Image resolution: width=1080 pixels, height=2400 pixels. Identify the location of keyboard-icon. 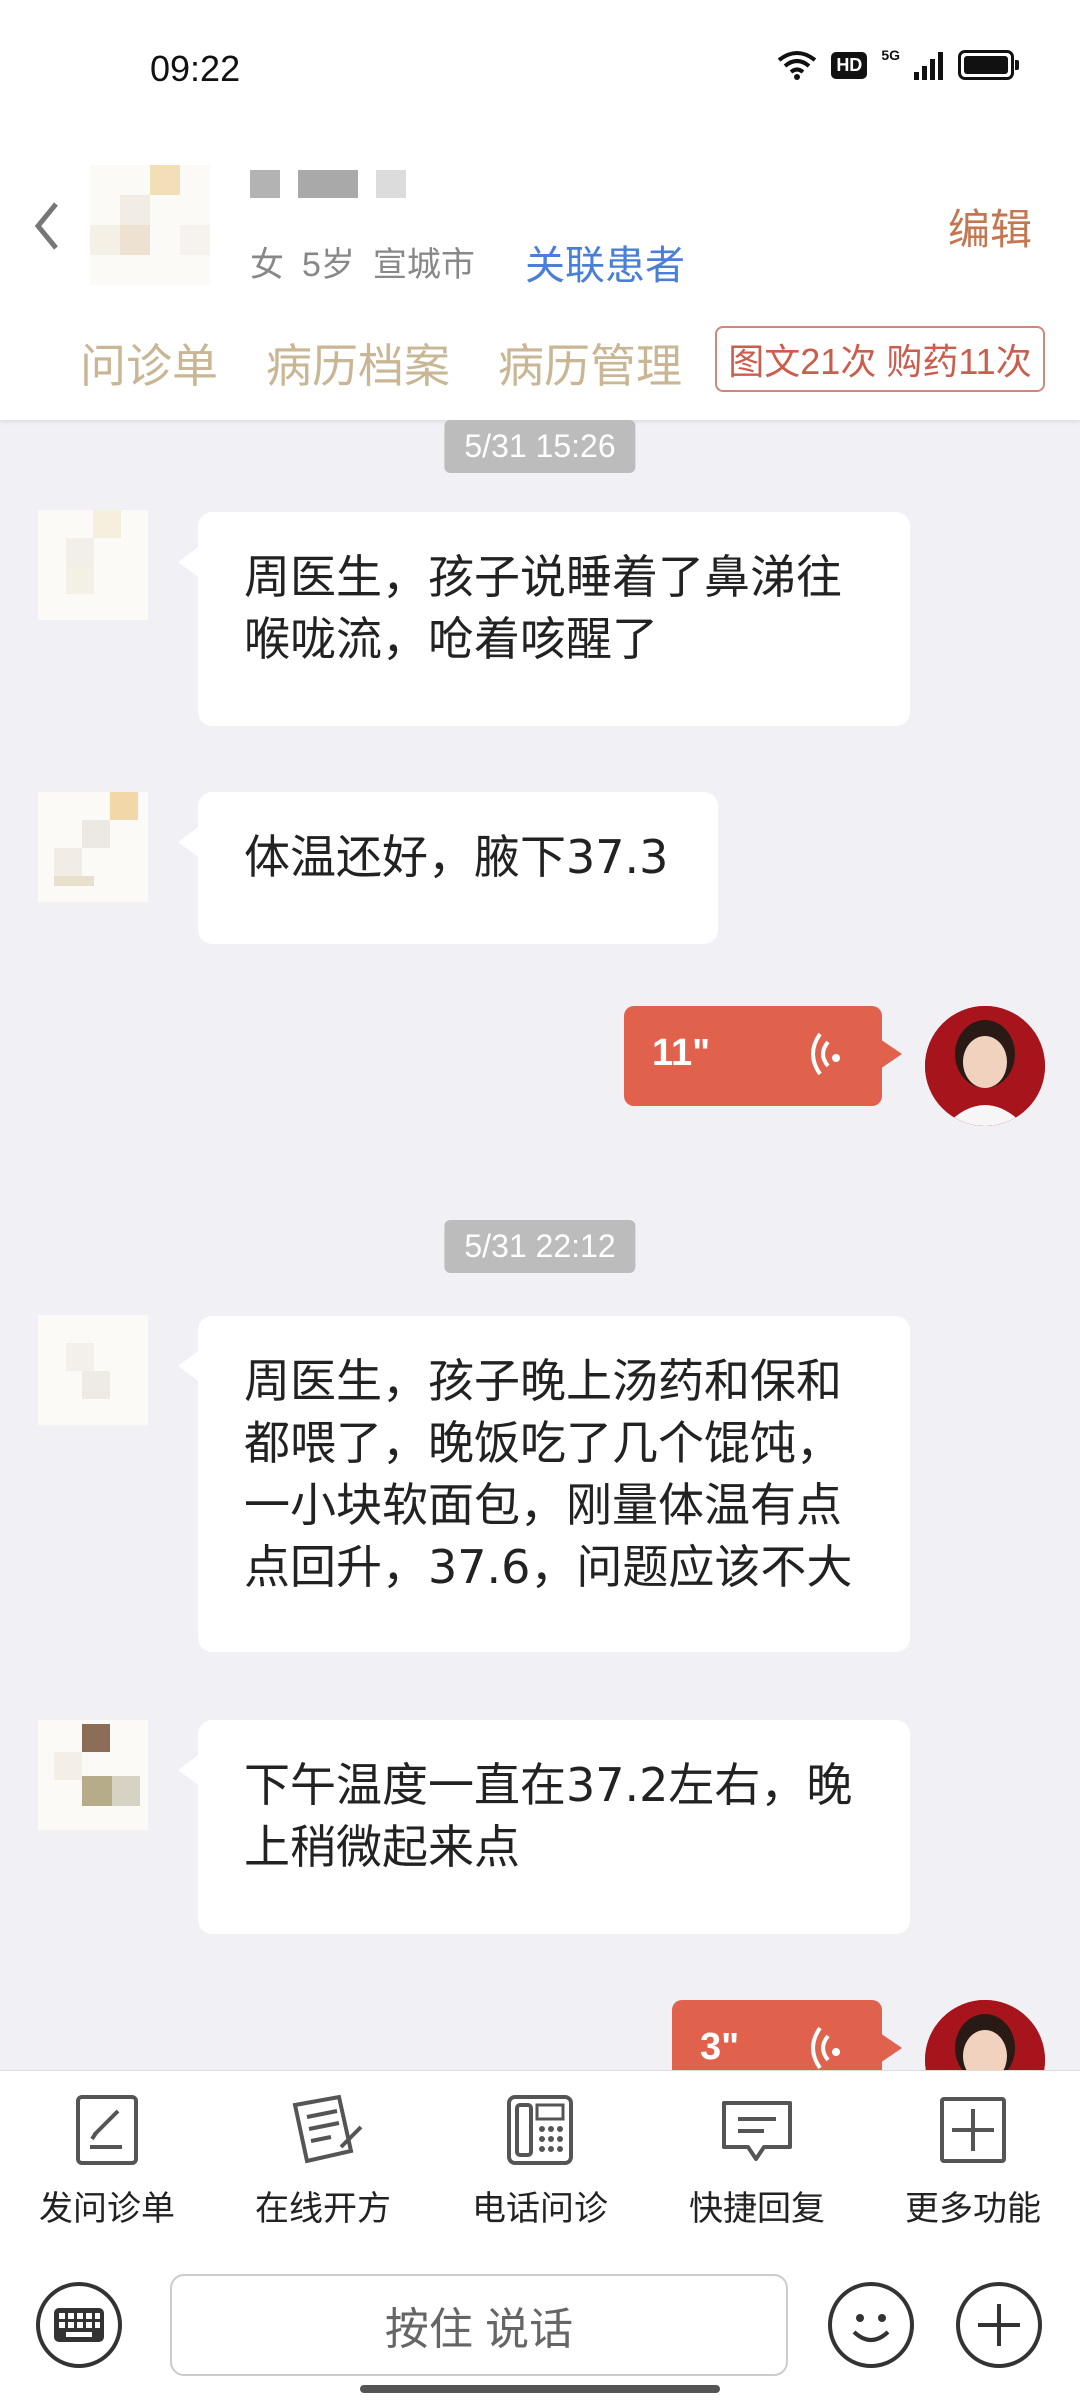
(79, 2325).